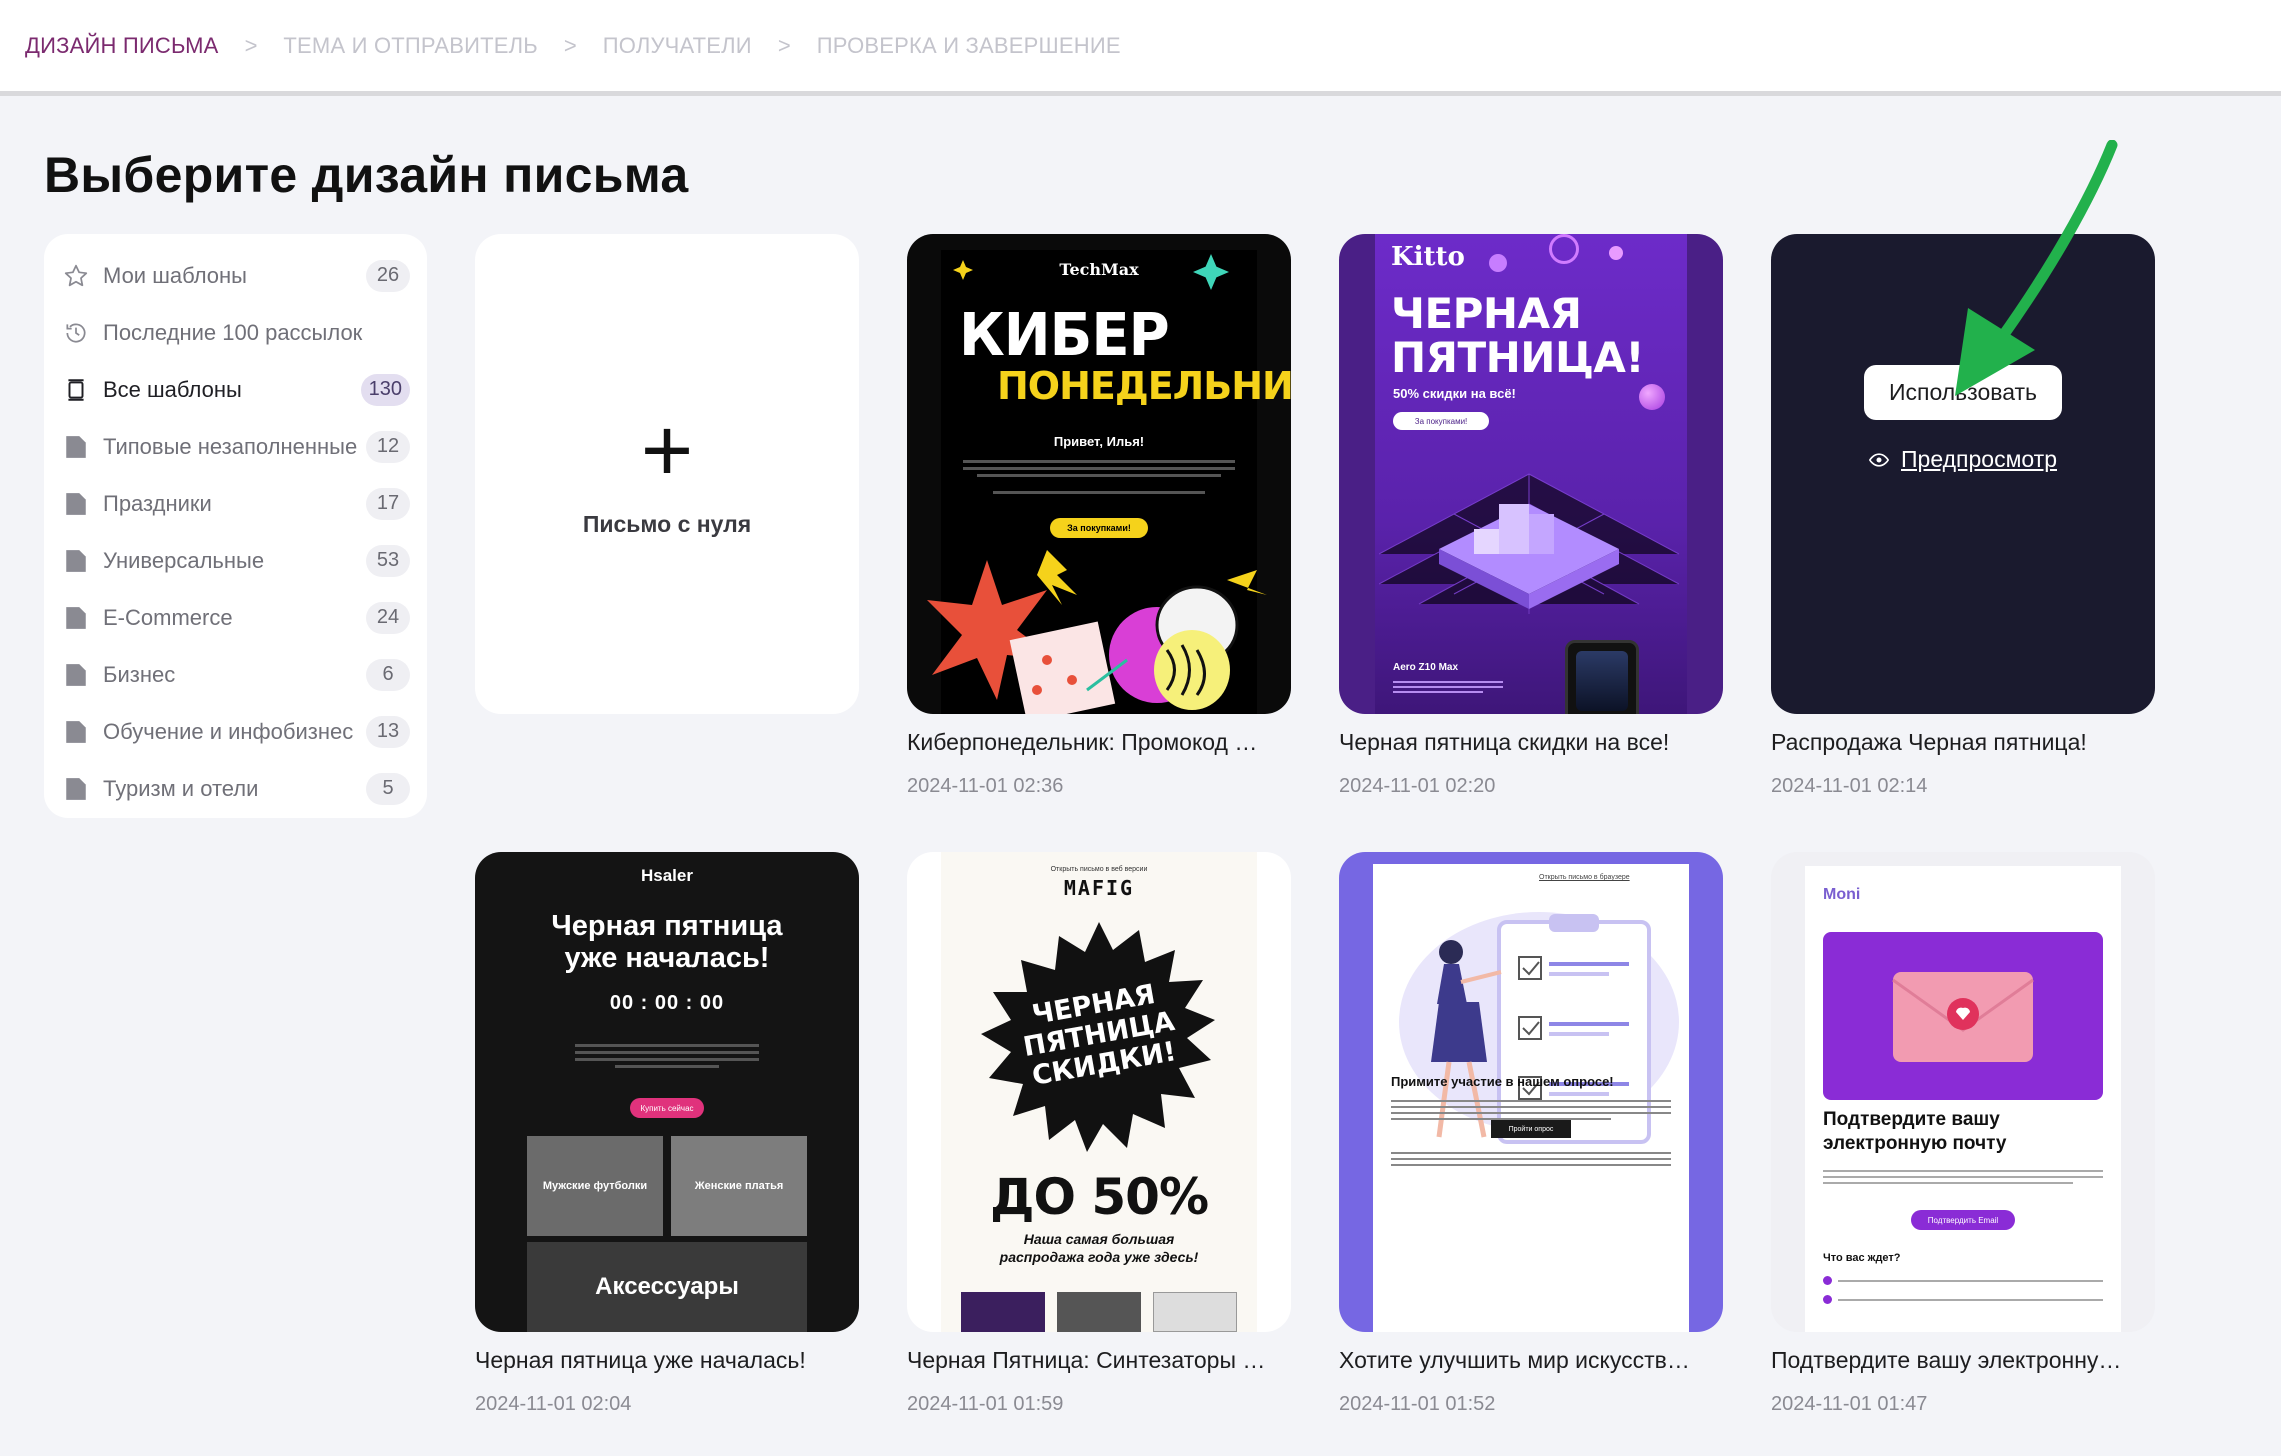 The image size is (2281, 1456). I want to click on step-subject-sender: ТЕМА И ОТПРАВИТЕЛЬ, so click(410, 46).